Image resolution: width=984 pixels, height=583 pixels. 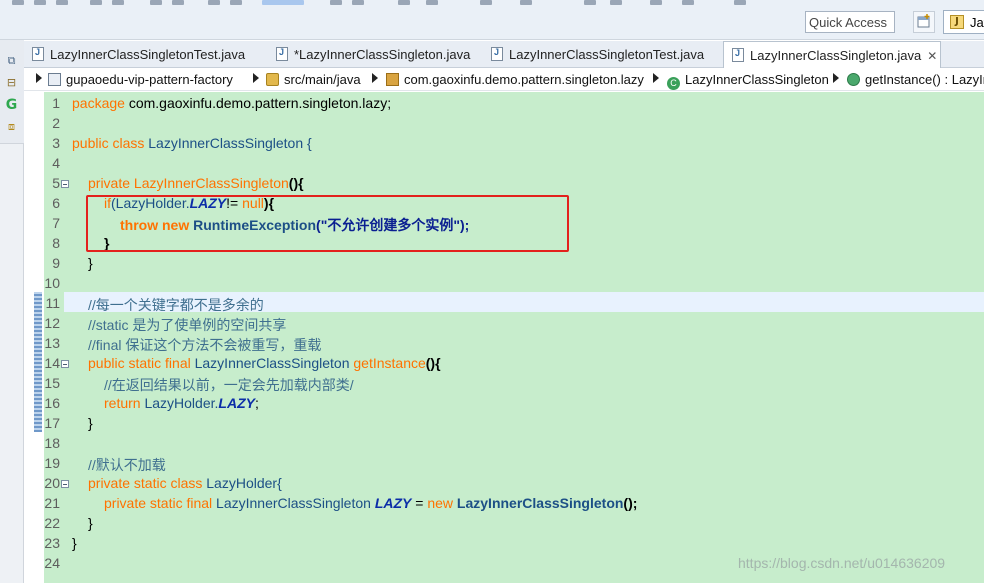 What do you see at coordinates (515, 79) in the screenshot?
I see `breadcrumb-item-package: com.gaoxinfu.demo.pattern.singleton.lazy` at bounding box center [515, 79].